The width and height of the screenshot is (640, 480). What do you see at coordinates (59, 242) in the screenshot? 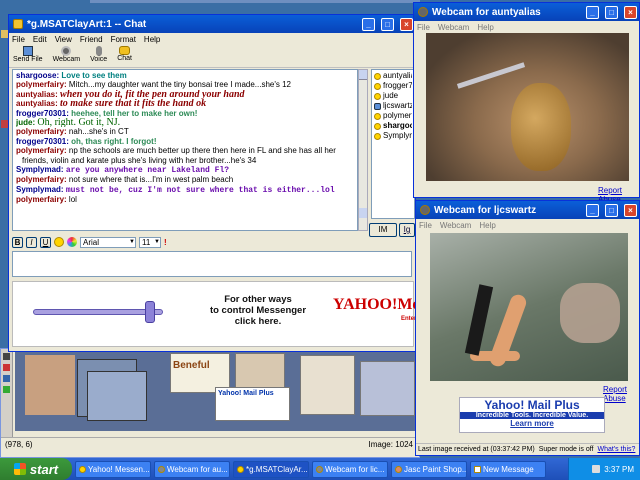
I see `emoticon-icon` at bounding box center [59, 242].